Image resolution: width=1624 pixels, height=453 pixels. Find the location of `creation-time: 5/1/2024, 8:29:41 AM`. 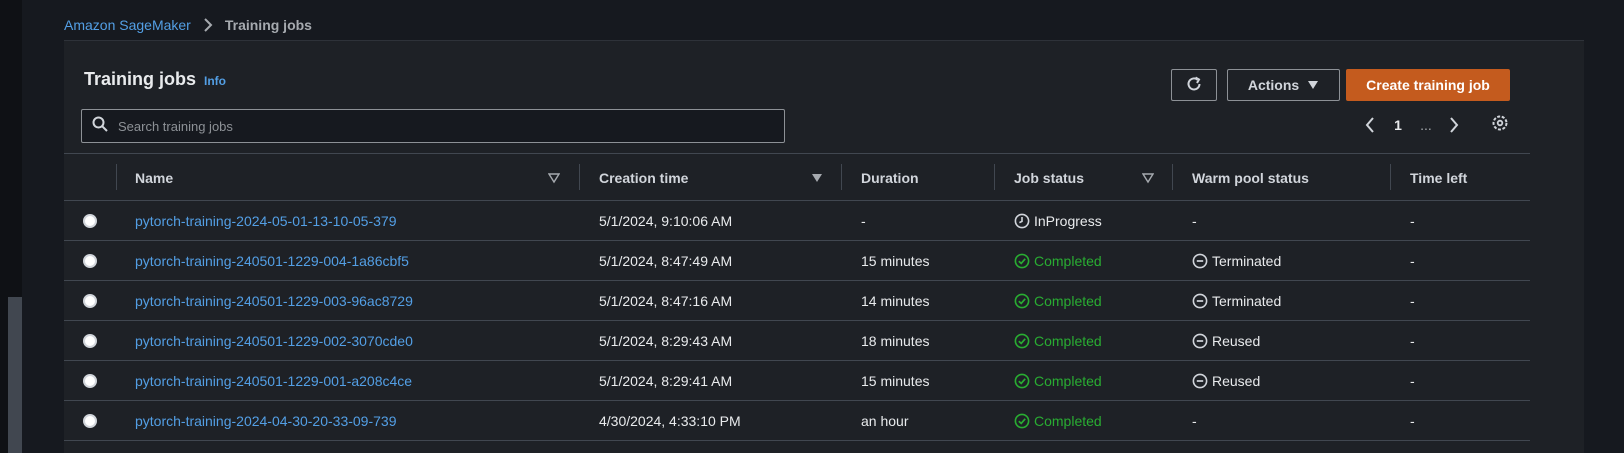

creation-time: 5/1/2024, 8:29:41 AM is located at coordinates (666, 381).